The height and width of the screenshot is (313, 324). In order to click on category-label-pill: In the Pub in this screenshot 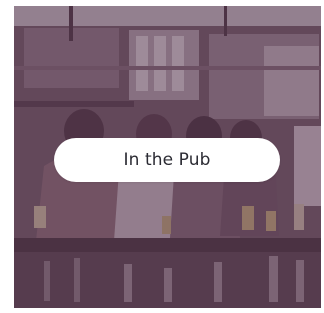, I will do `click(167, 160)`.